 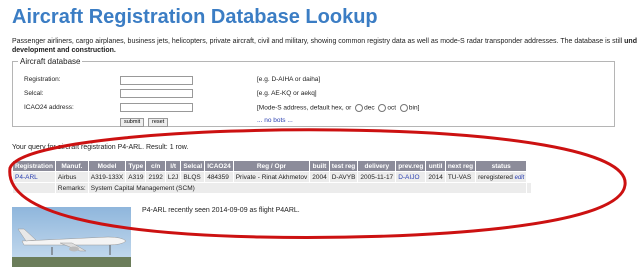 I want to click on cell-icao24: 484359, so click(x=219, y=177).